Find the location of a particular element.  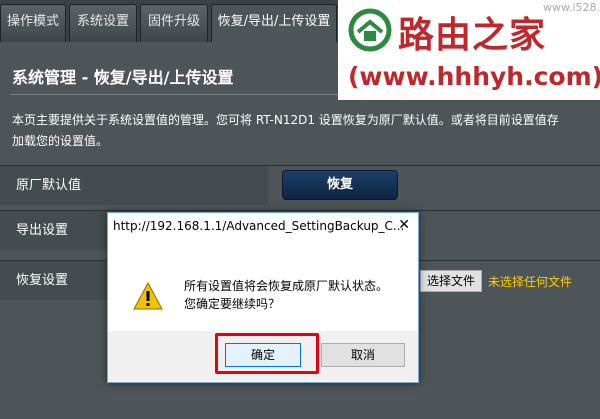

restore-button: 恢复 is located at coordinates (340, 185).